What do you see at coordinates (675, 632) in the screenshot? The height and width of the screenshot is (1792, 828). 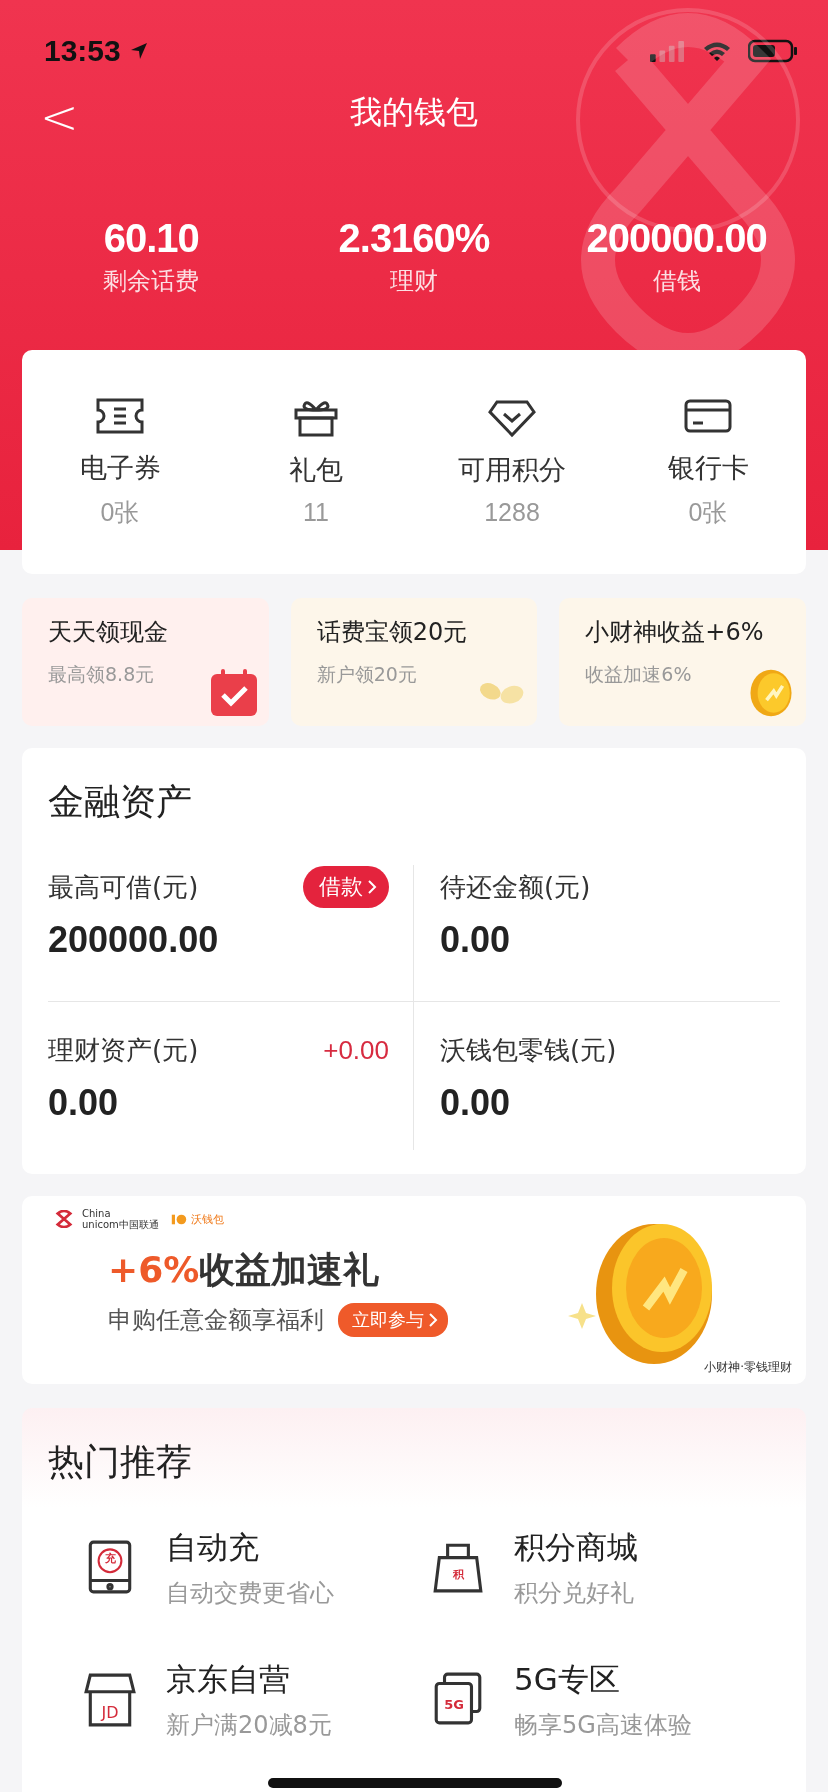 I see `promo-title: 小财神收益+6%` at bounding box center [675, 632].